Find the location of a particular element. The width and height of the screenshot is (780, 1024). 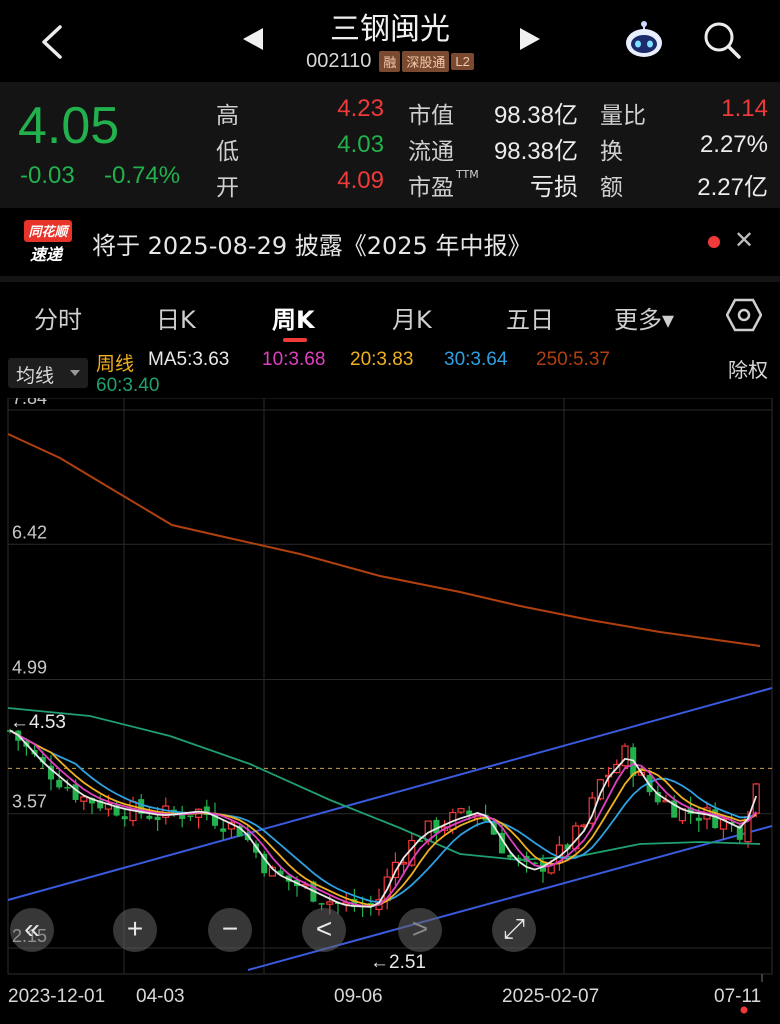

zoom-in-button: + is located at coordinates (135, 930).